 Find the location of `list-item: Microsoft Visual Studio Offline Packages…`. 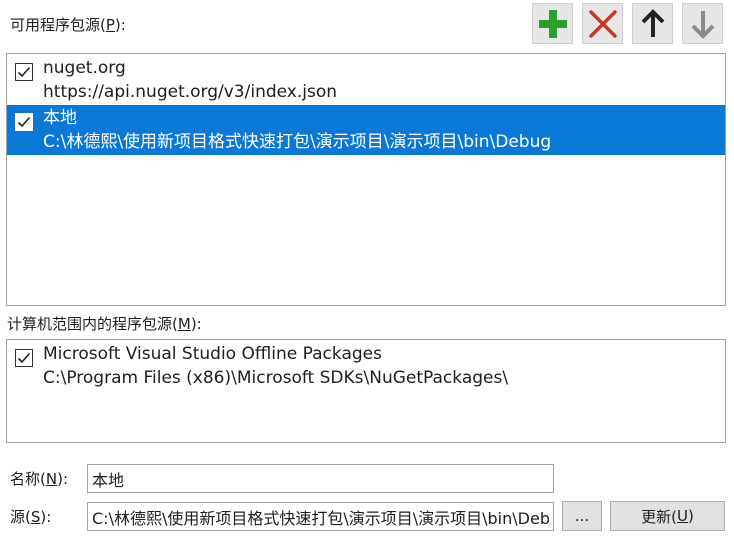

list-item: Microsoft Visual Studio Offline Packages… is located at coordinates (366, 366).